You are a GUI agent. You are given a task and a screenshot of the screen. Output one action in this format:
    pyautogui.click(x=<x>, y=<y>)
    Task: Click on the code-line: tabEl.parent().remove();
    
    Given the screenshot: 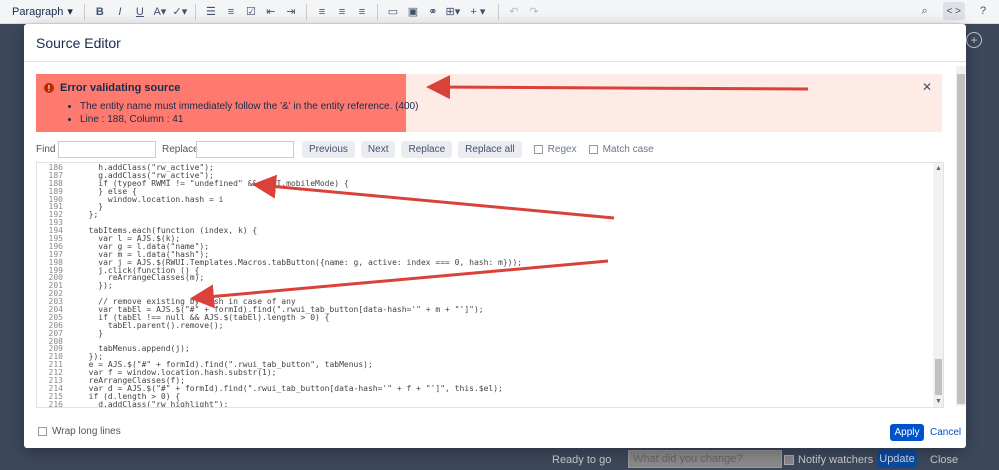 What is the action you would take?
    pyautogui.click(x=151, y=325)
    